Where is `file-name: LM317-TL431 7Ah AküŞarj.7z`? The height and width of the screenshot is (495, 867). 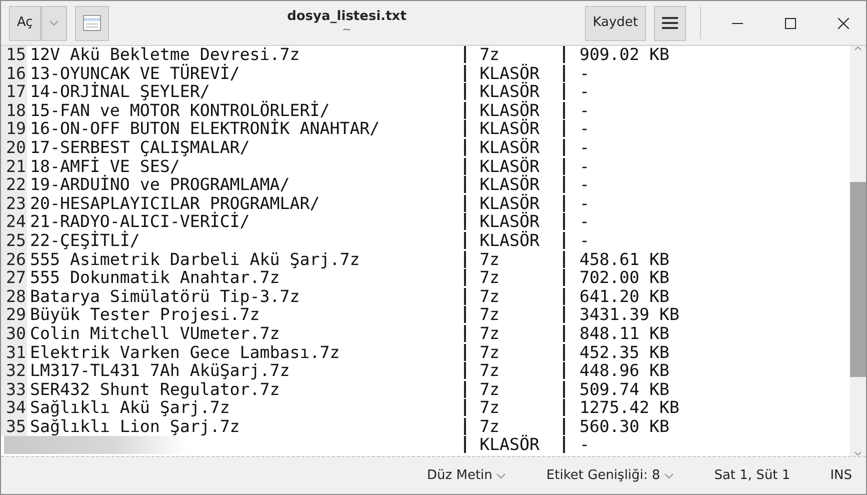 file-name: LM317-TL431 7Ah AküŞarj.7z is located at coordinates (160, 371).